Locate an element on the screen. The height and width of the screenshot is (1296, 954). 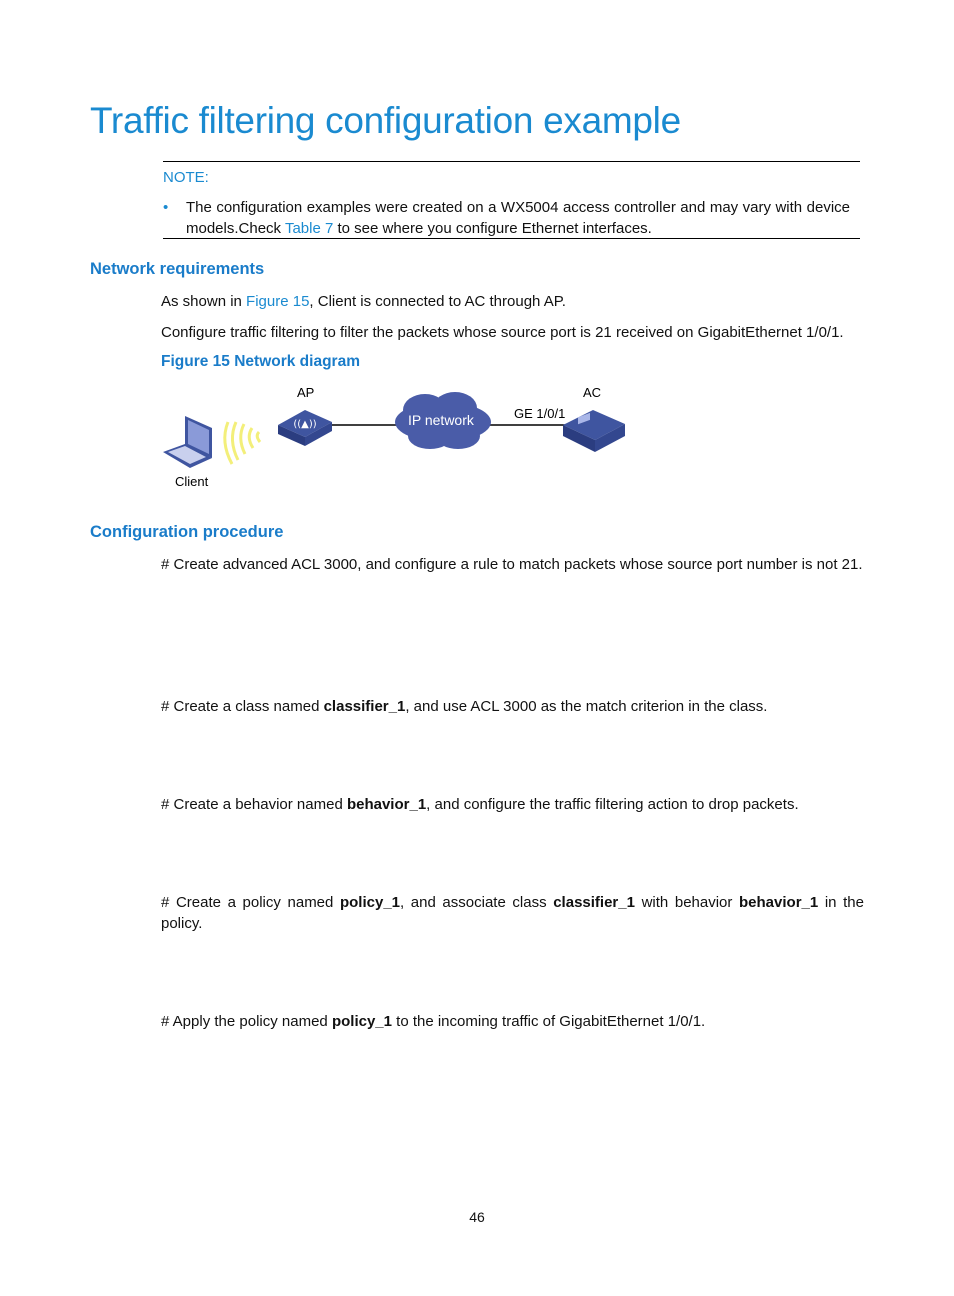
page-number: 46 is located at coordinates (477, 1217).